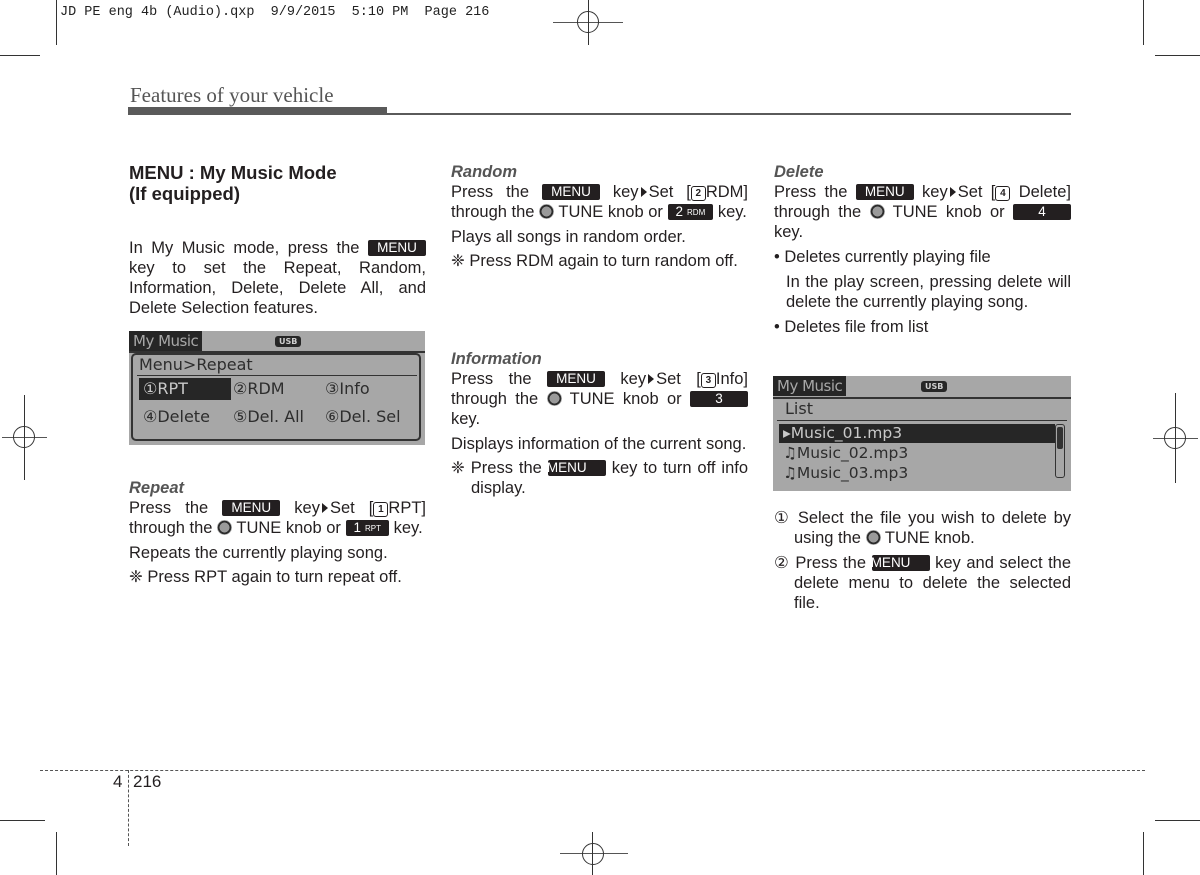  Describe the element at coordinates (845, 453) in the screenshot. I see `file-row: ♫Music_02.mp3` at that location.